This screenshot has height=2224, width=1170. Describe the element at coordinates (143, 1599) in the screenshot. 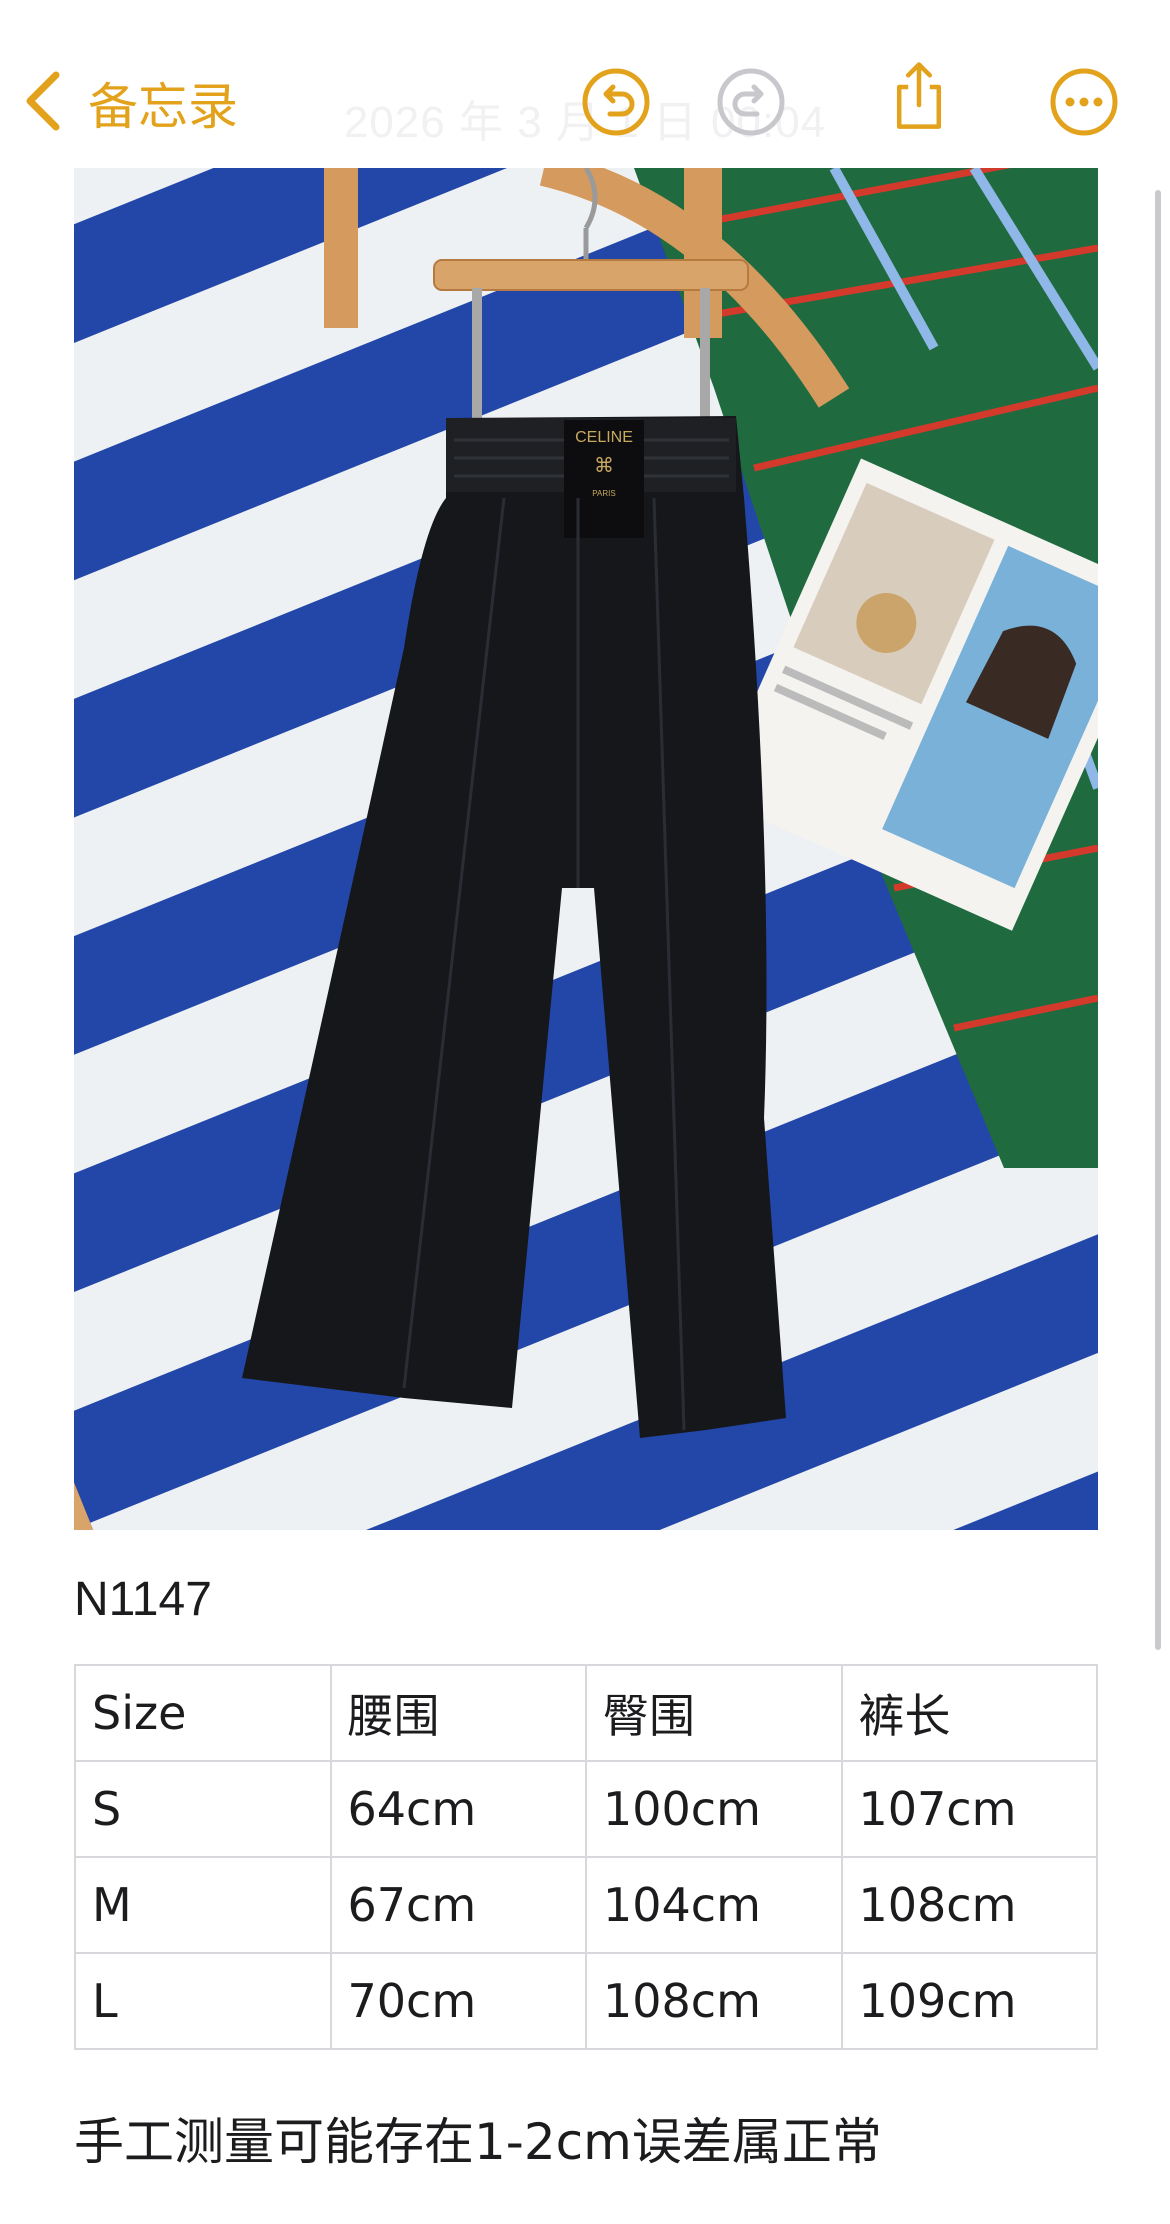

I see `model-code: N1147` at that location.